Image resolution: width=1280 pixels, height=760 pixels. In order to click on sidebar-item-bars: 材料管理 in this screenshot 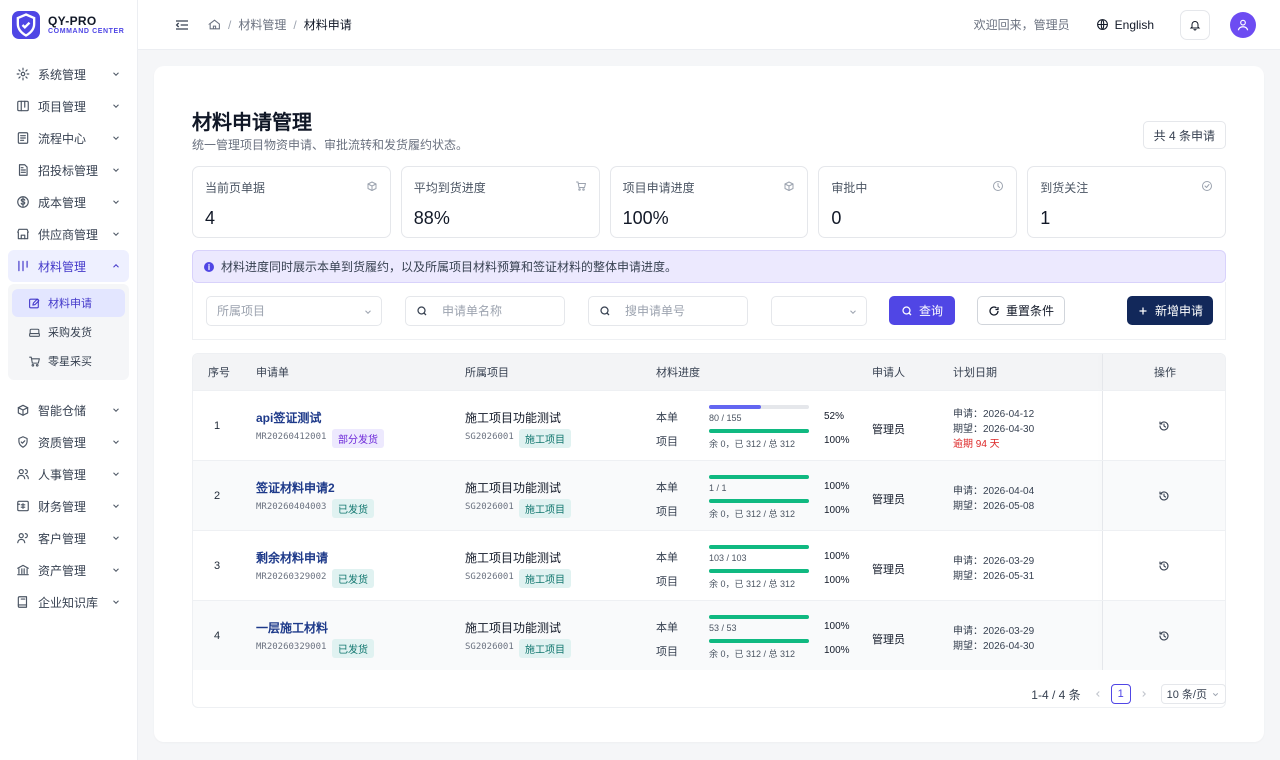, I will do `click(68, 266)`.